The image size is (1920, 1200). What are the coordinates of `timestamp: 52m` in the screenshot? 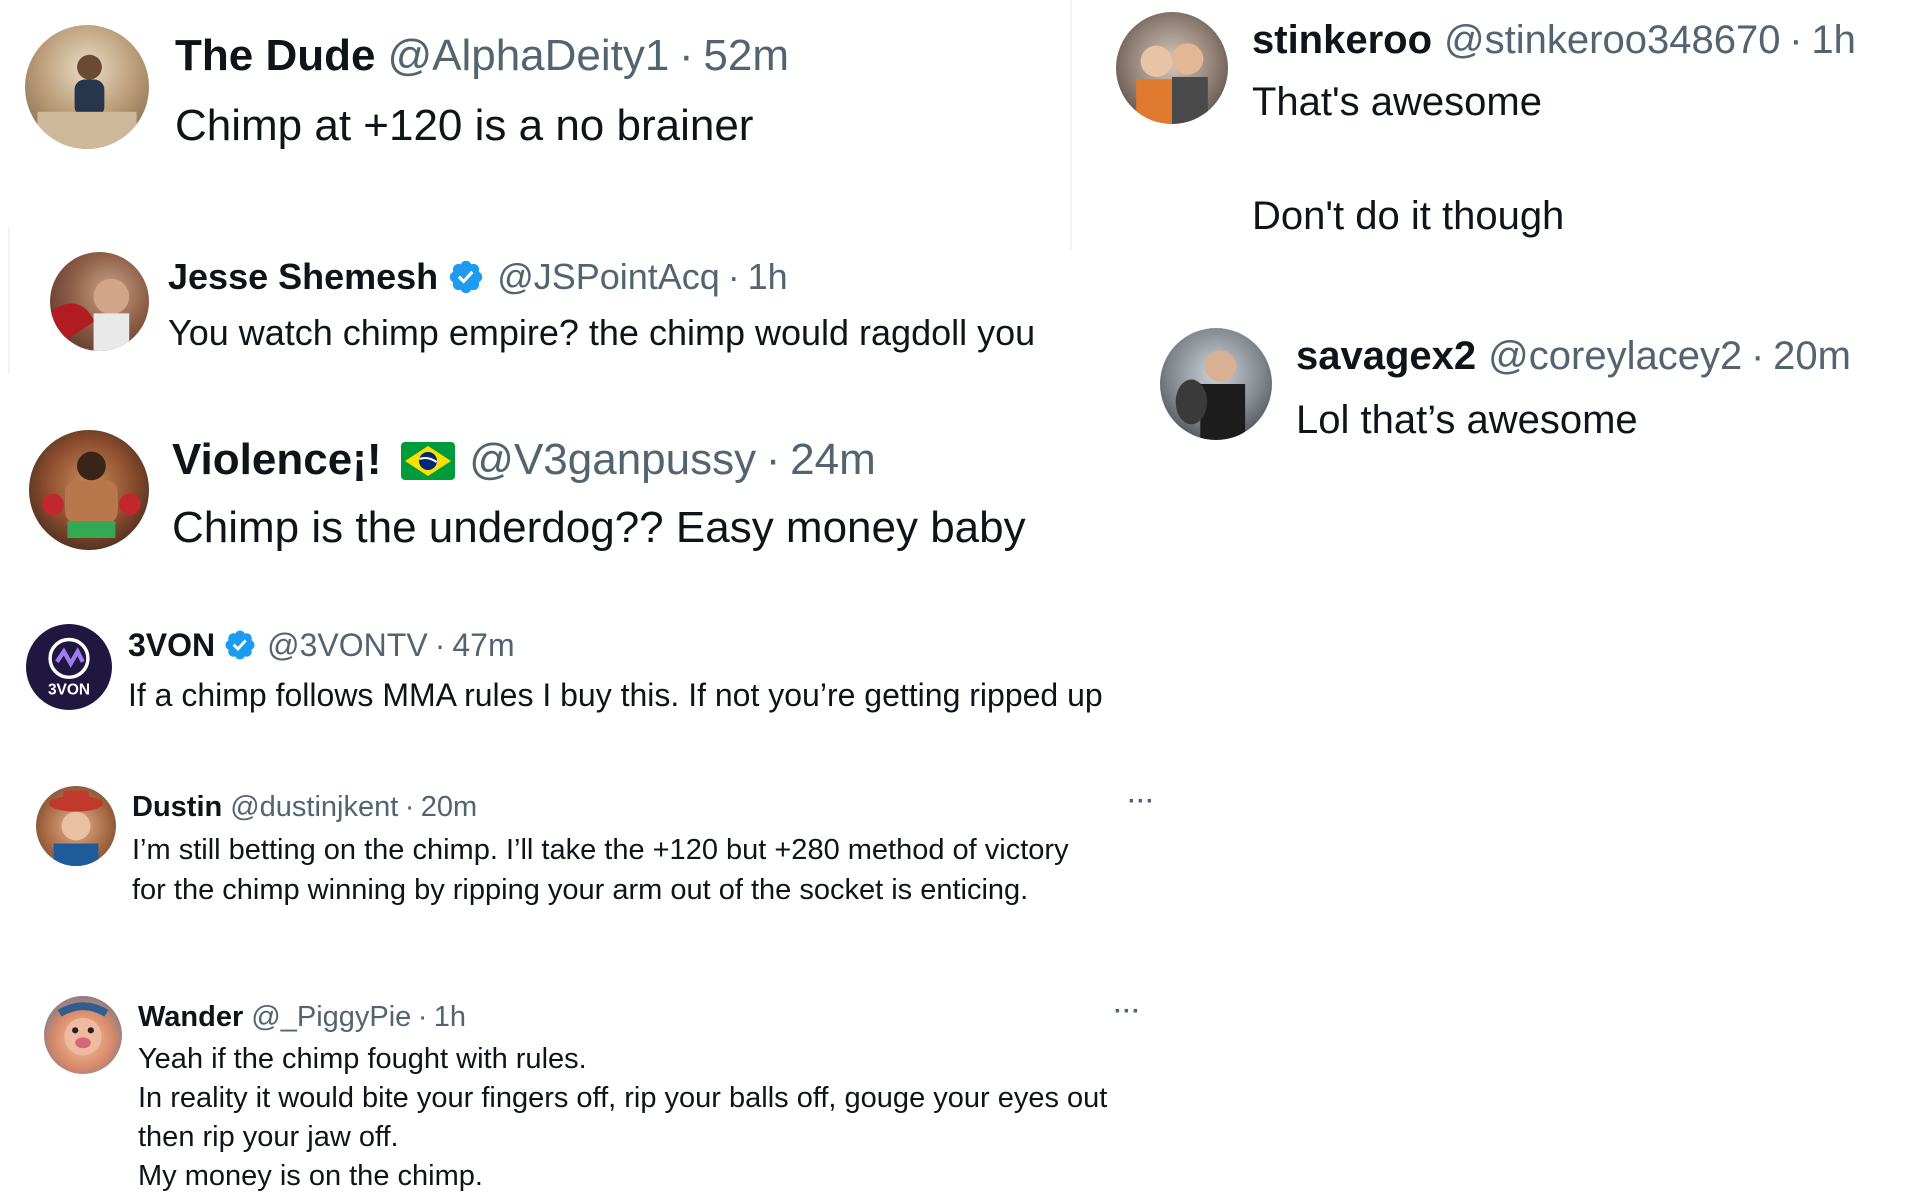 It's located at (746, 56).